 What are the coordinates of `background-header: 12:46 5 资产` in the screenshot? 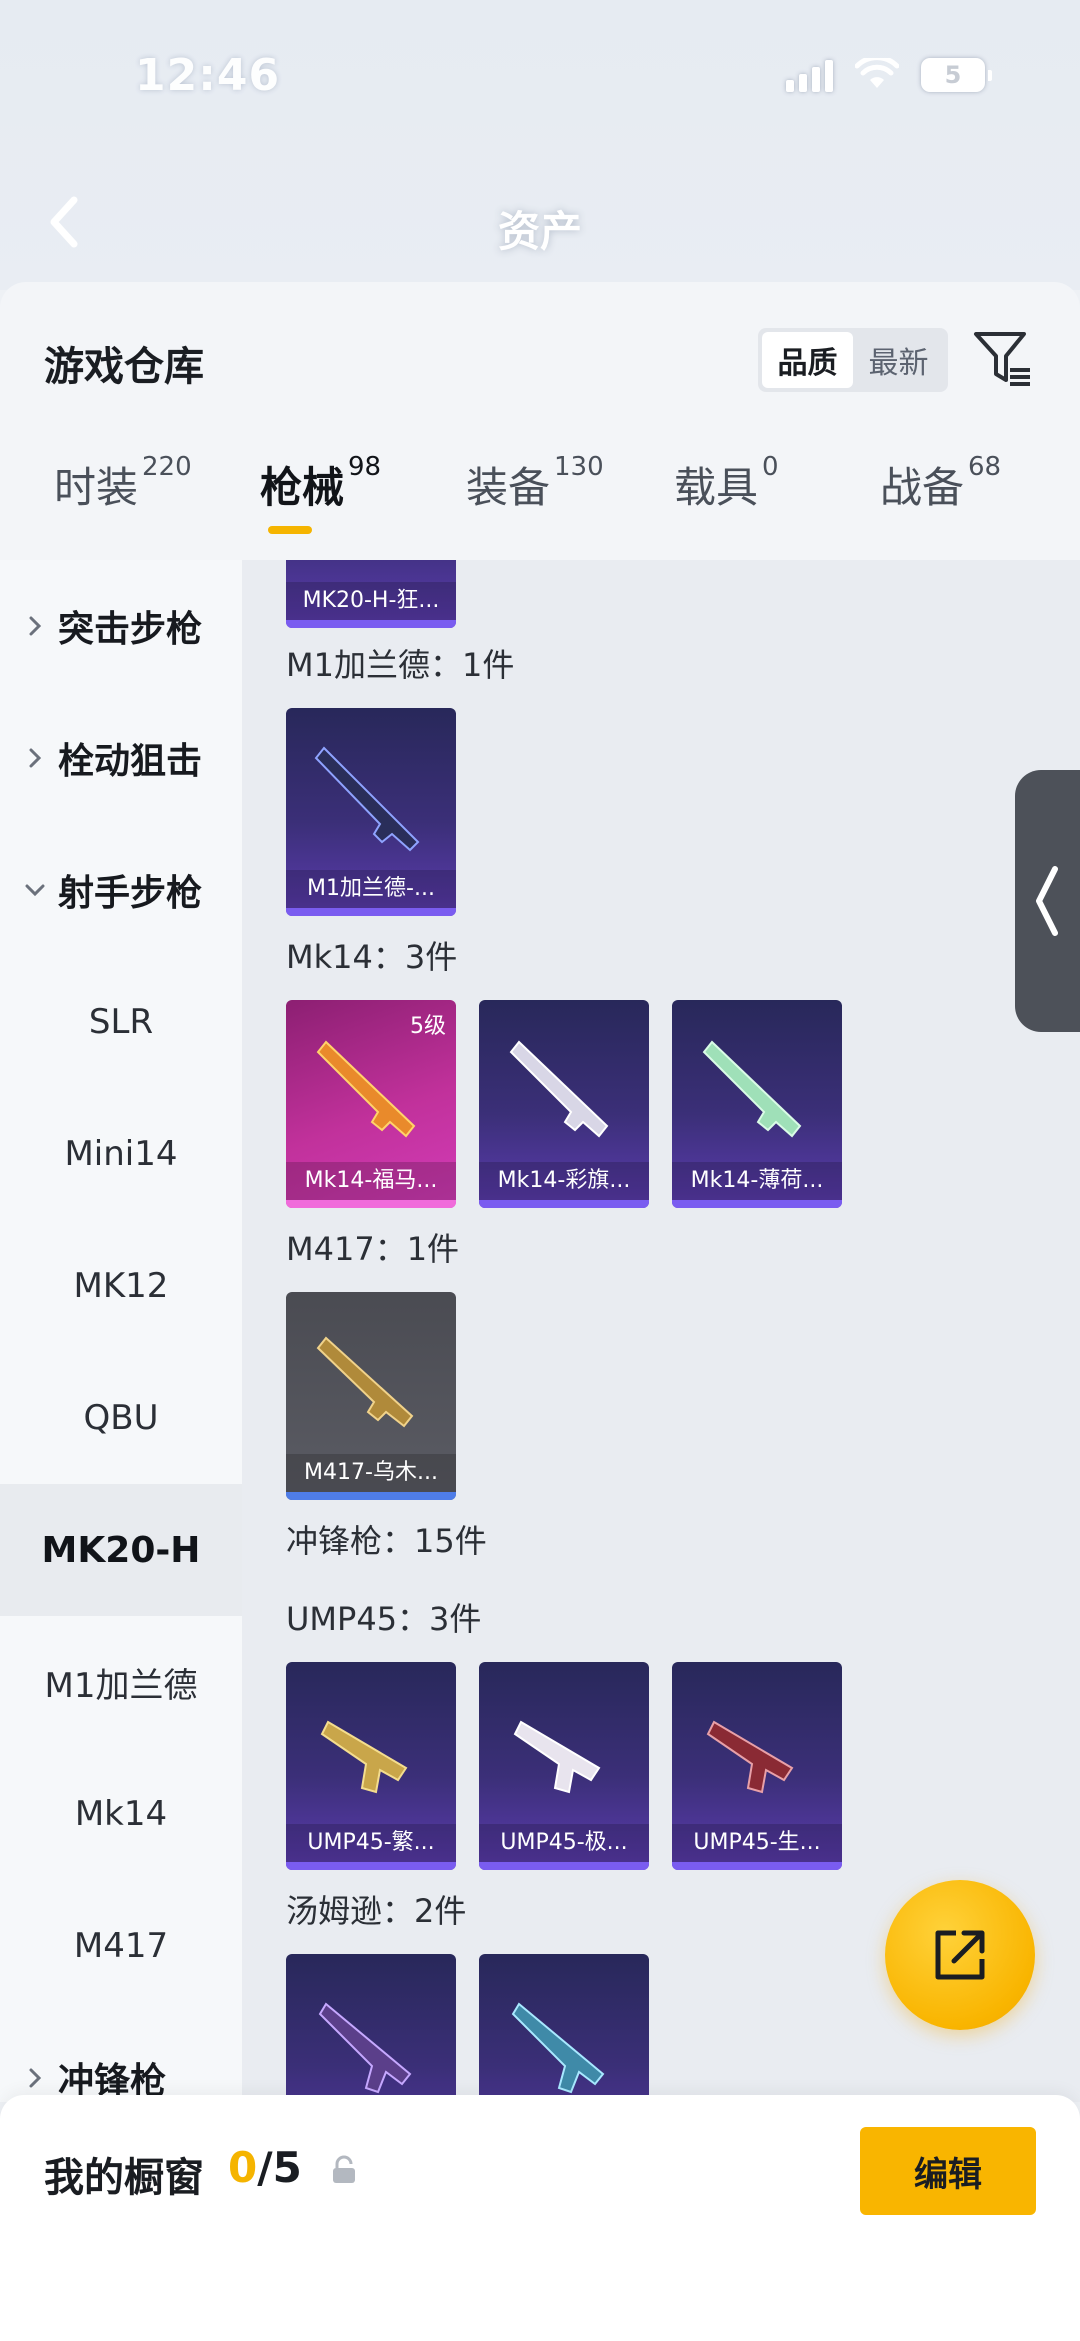 It's located at (540, 145).